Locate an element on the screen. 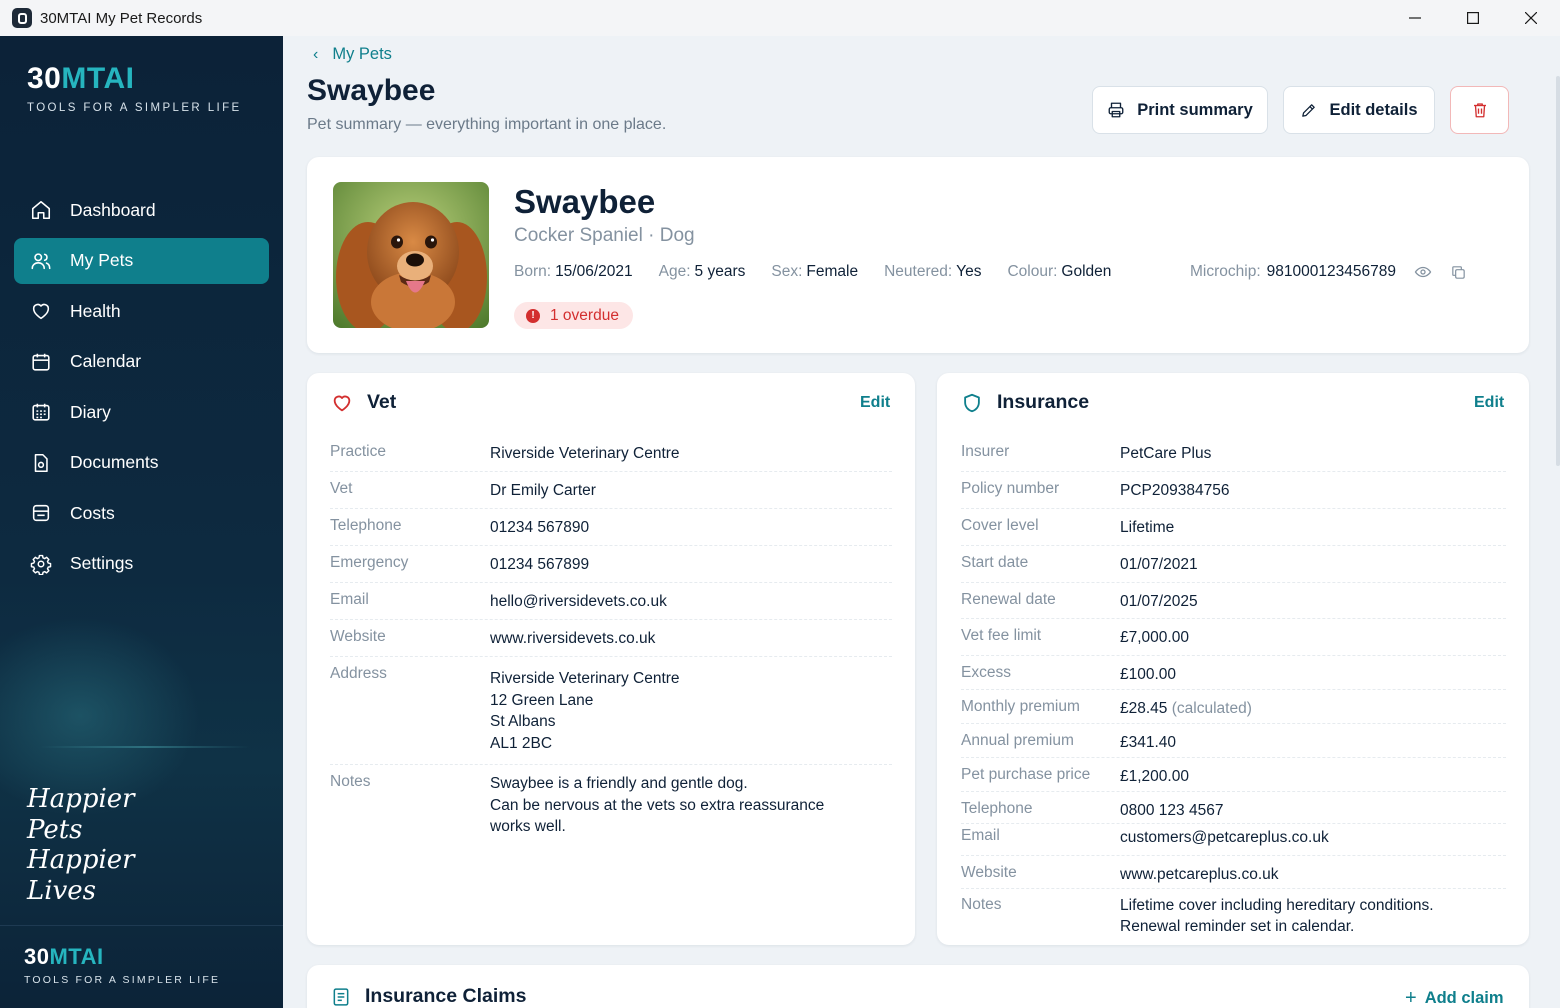 Image resolution: width=1560 pixels, height=1008 pixels. insurance-edit-link: Edit is located at coordinates (1489, 403).